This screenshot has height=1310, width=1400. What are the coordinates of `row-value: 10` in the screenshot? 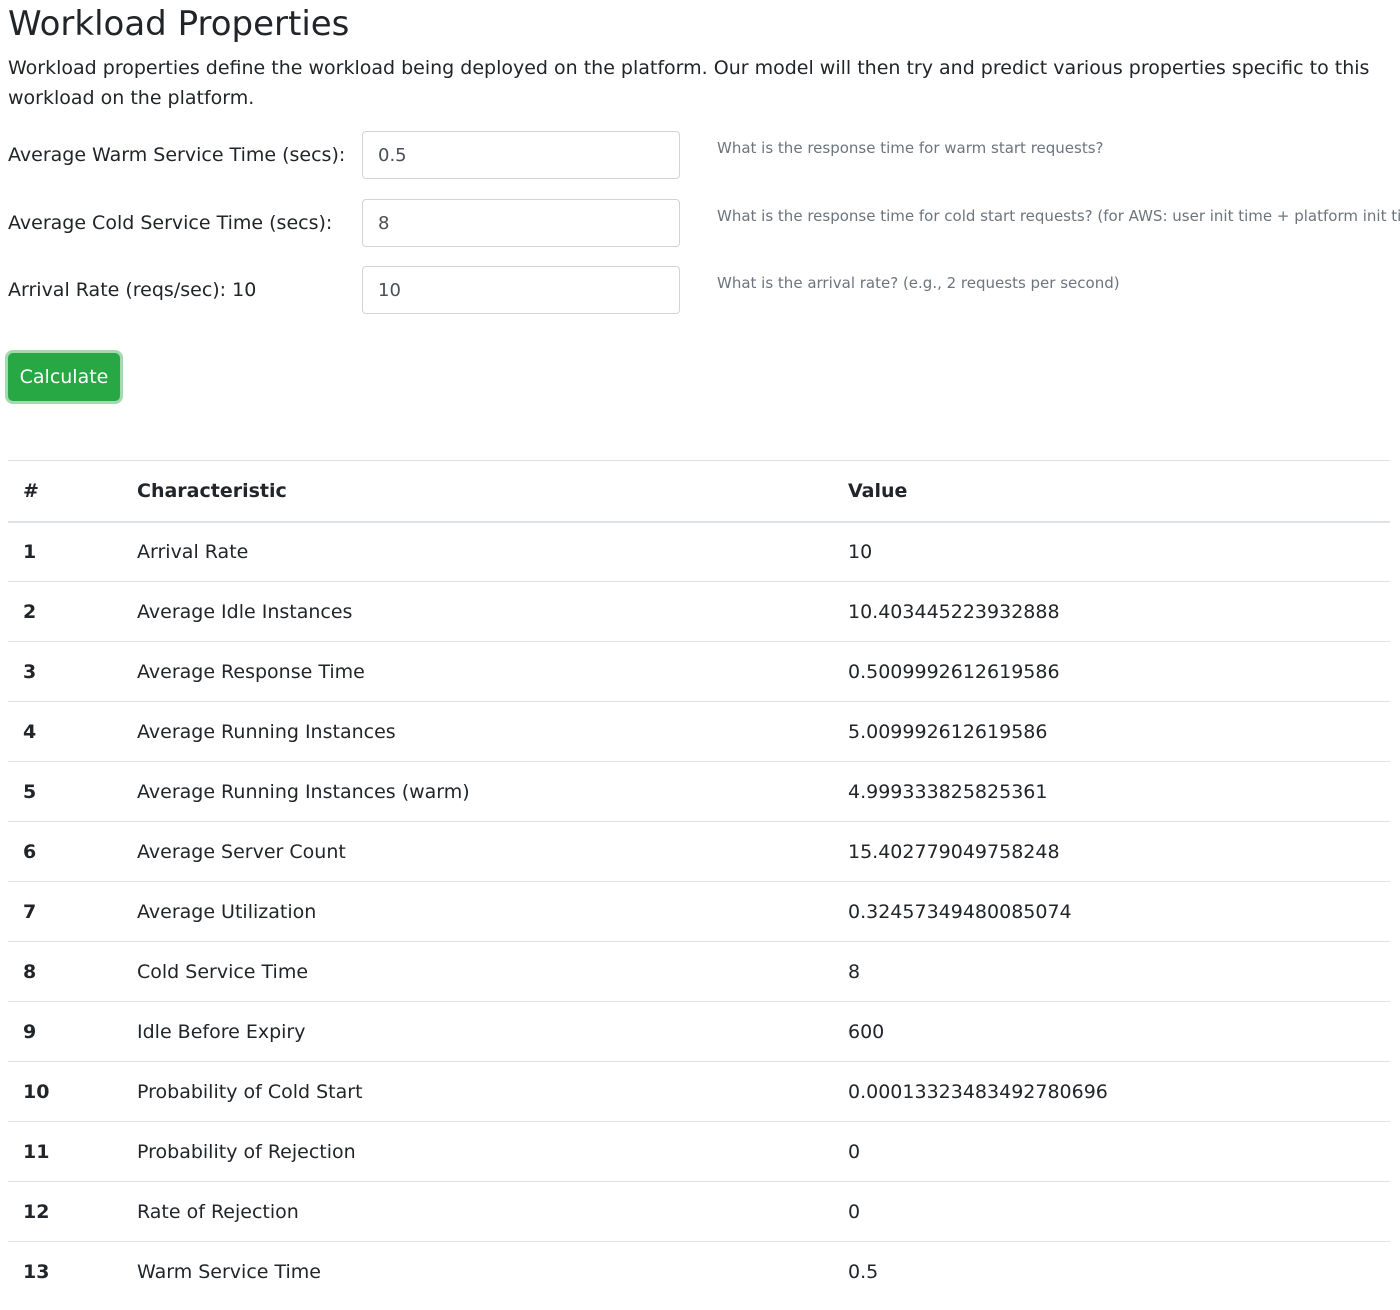 It's located at (1111, 551).